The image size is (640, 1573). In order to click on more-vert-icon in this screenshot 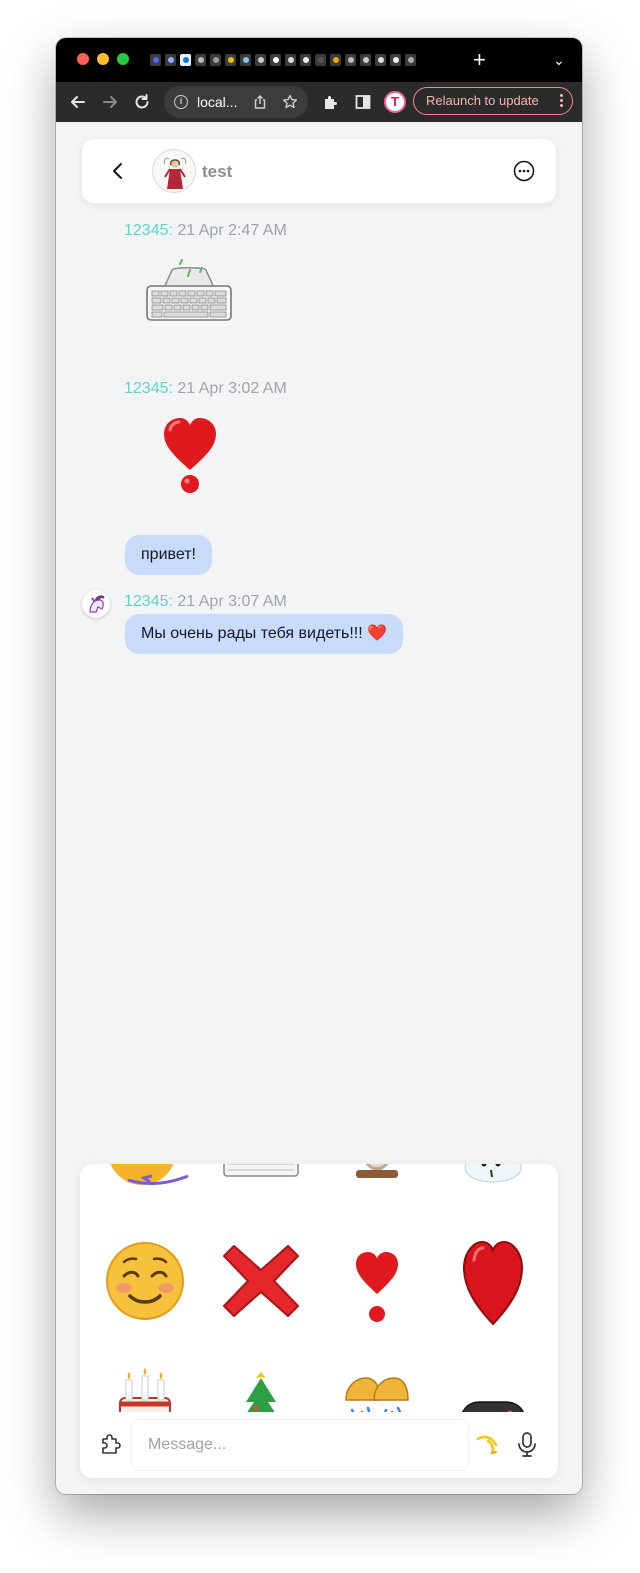, I will do `click(561, 101)`.